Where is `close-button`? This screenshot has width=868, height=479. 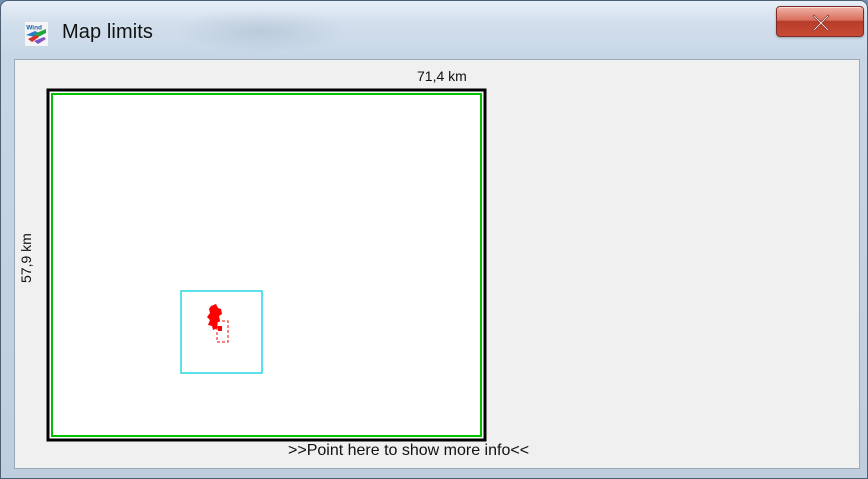
close-button is located at coordinates (820, 21).